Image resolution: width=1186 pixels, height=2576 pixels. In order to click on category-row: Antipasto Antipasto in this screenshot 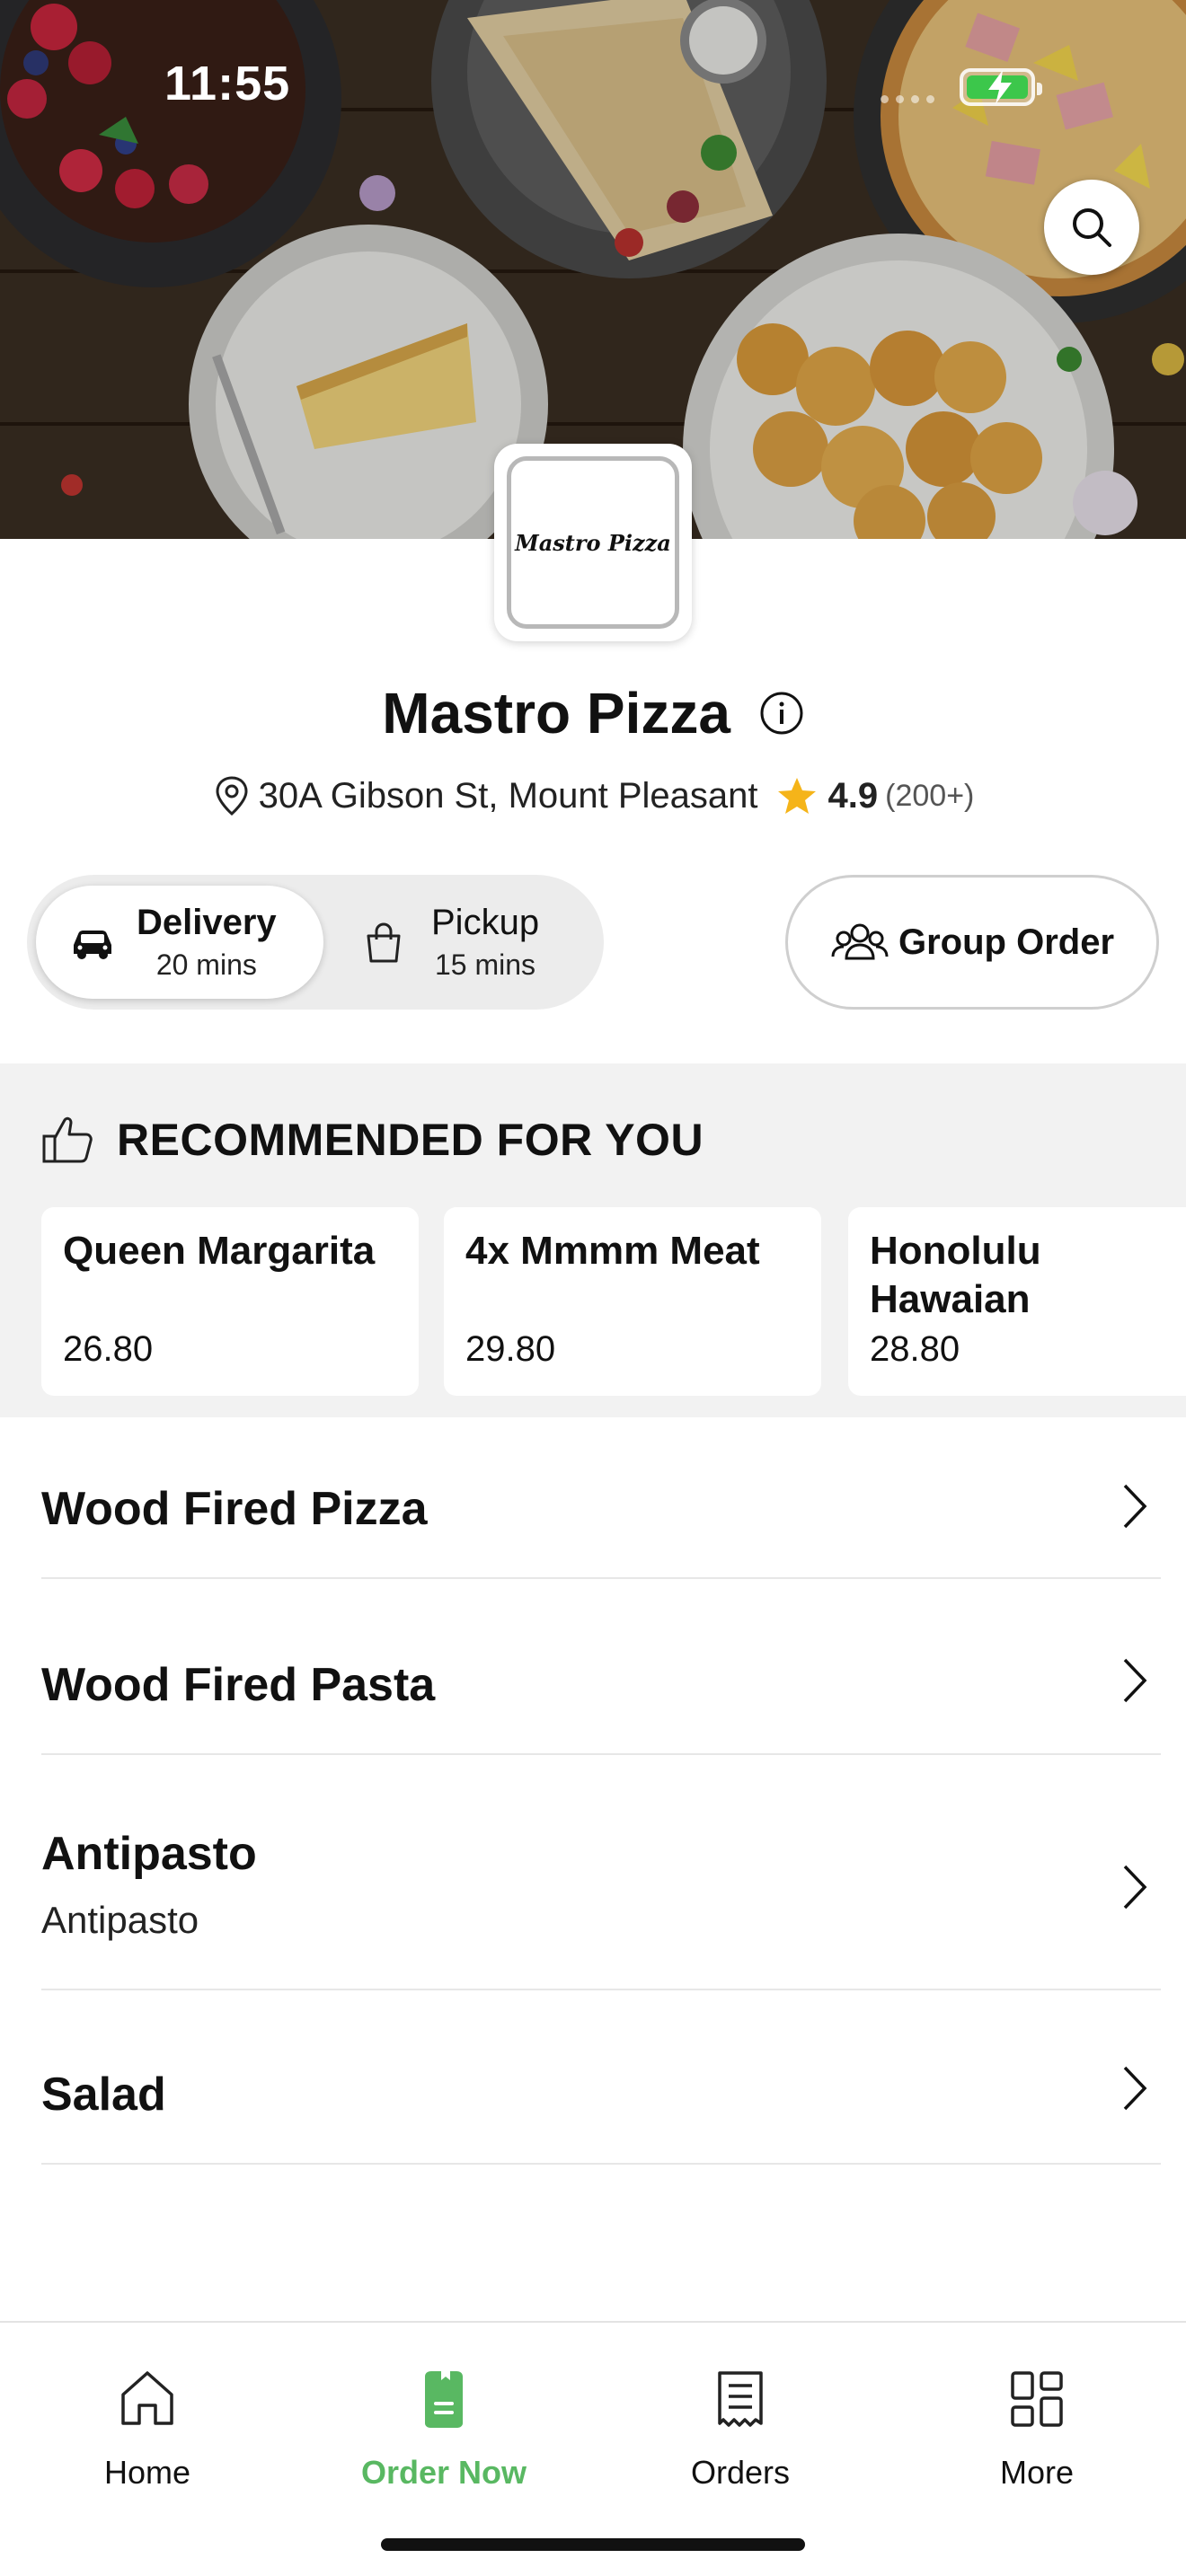, I will do `click(601, 1872)`.